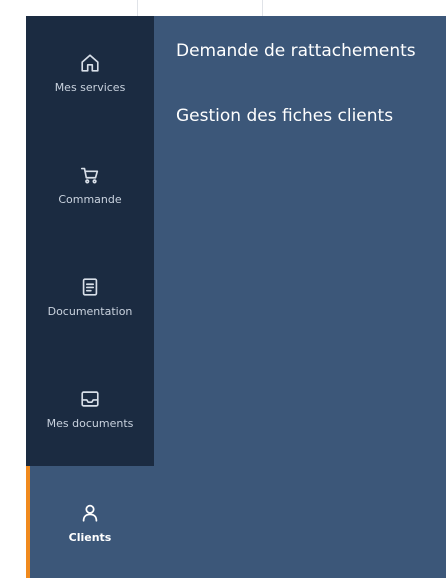 Image resolution: width=446 pixels, height=578 pixels. I want to click on sidebar-item-mes-documents: Mes documents, so click(90, 408).